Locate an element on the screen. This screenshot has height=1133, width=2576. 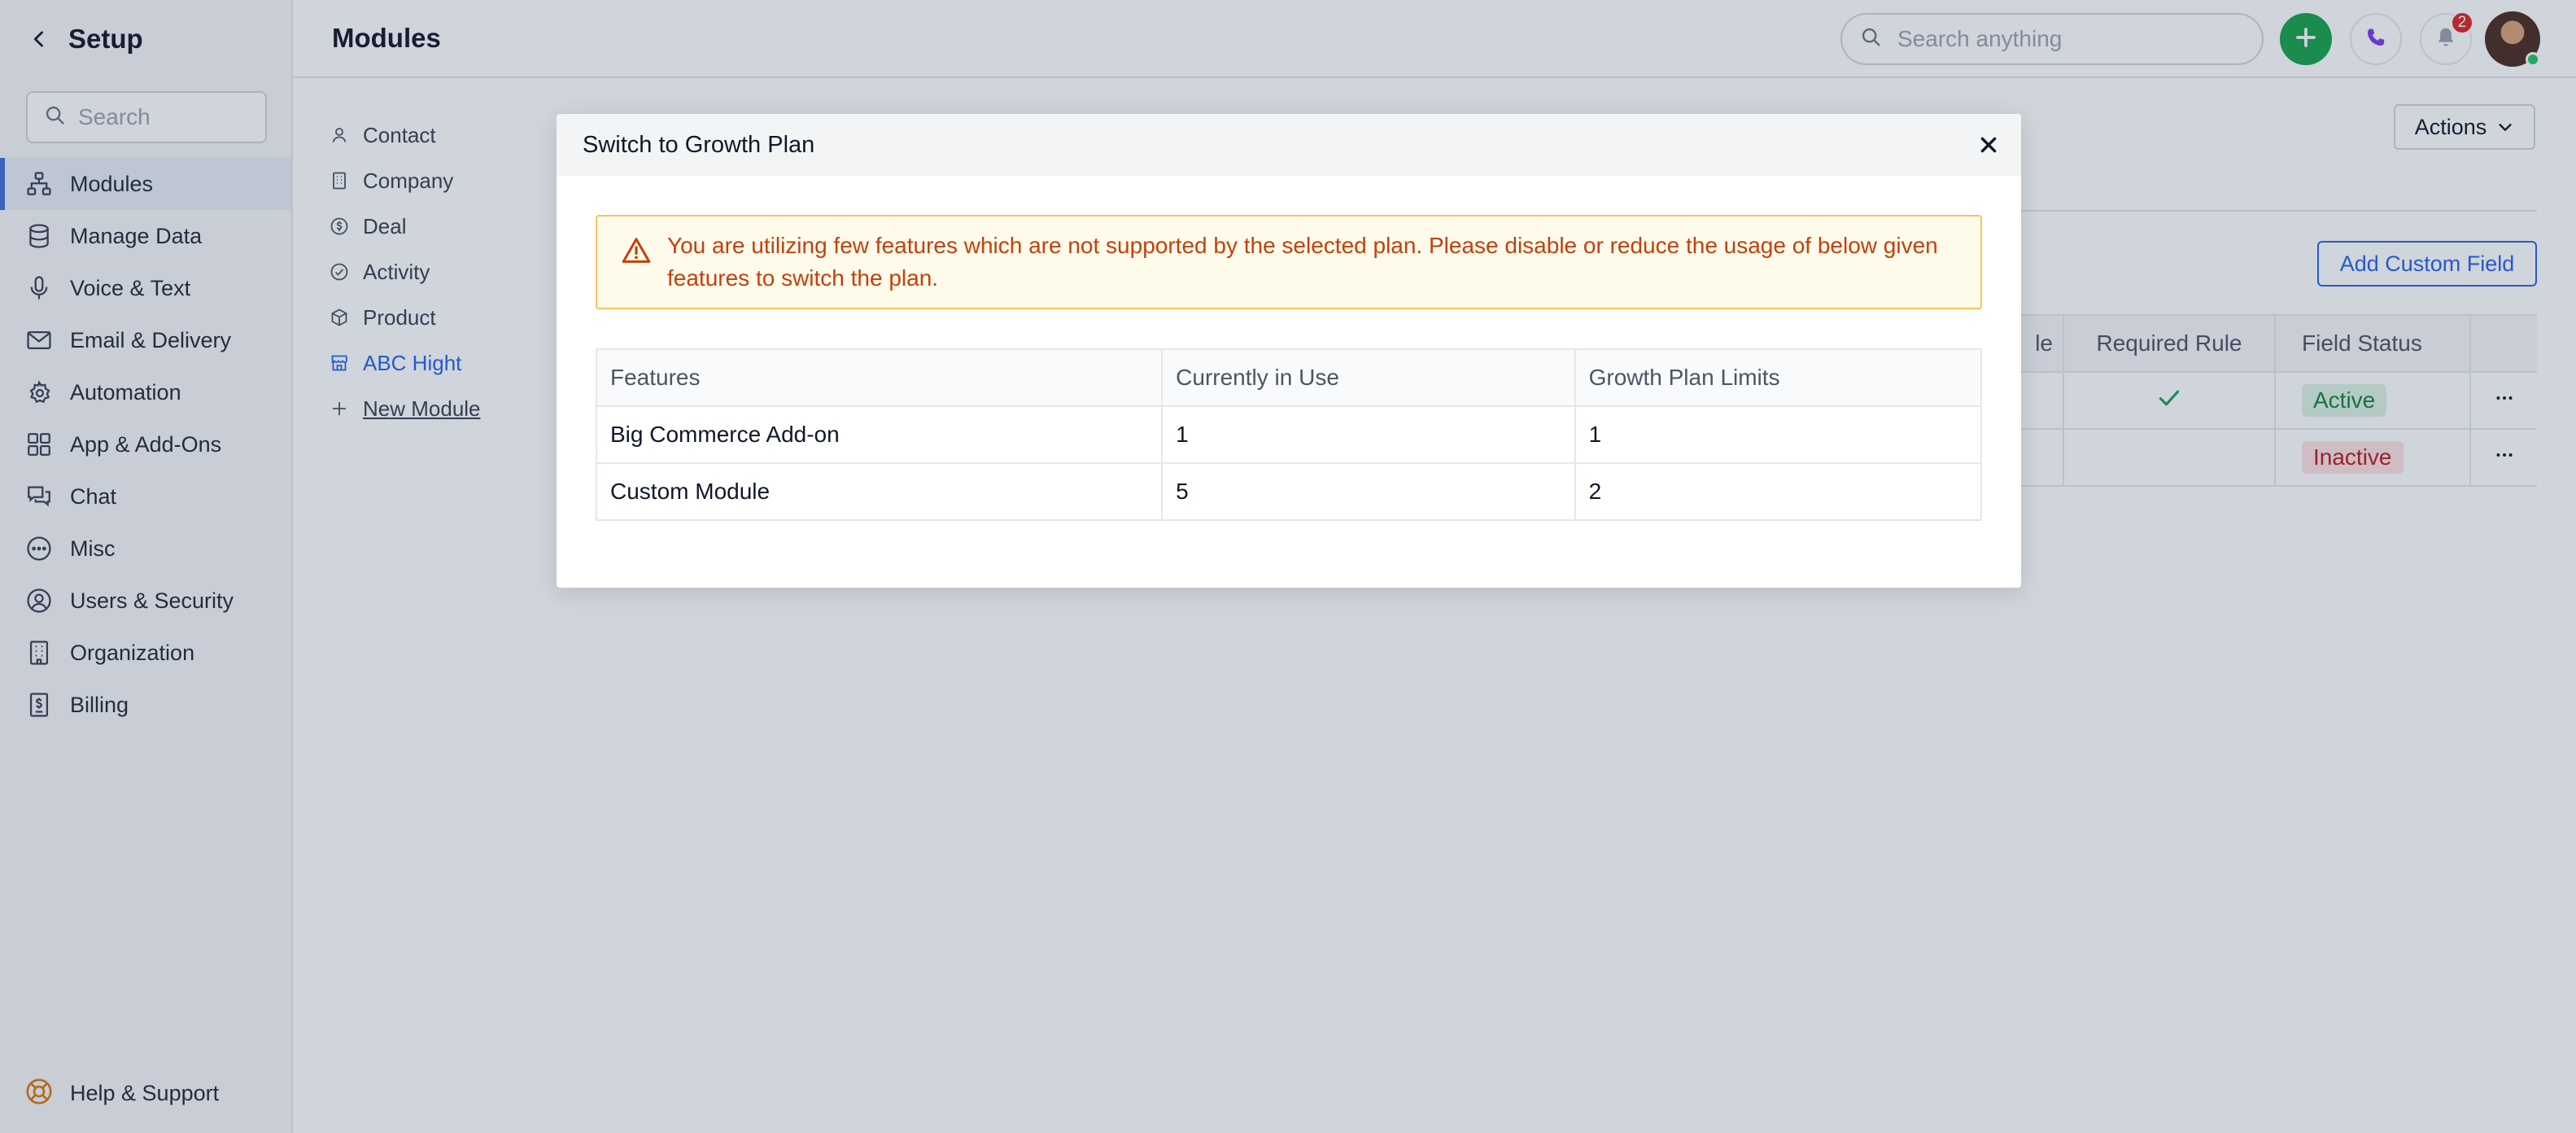
feature-name-cell: Custom Module is located at coordinates (879, 491).